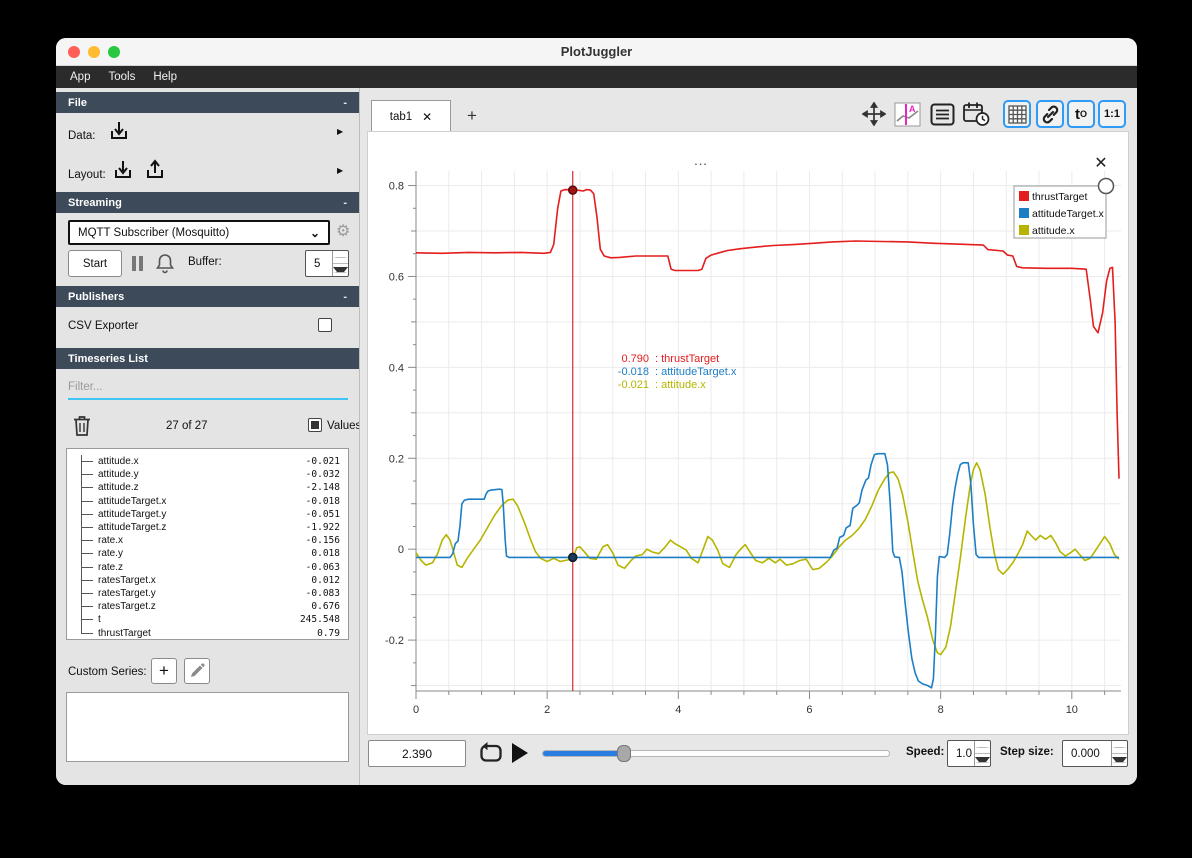 This screenshot has width=1192, height=858. Describe the element at coordinates (317, 263) in the screenshot. I see `buffer-value: 5` at that location.